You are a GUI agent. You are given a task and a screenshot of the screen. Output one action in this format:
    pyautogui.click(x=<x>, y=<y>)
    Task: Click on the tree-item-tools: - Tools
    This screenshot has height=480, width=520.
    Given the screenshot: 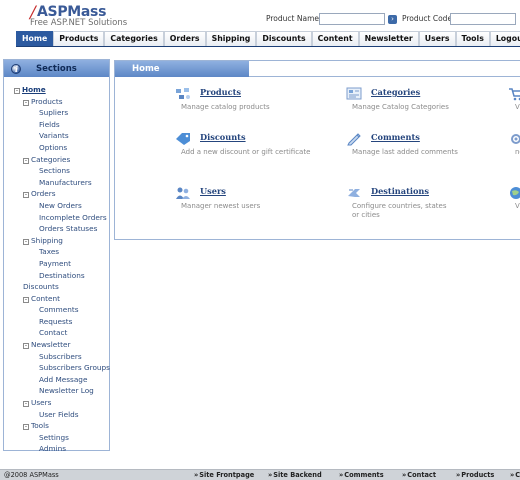 What is the action you would take?
    pyautogui.click(x=56, y=426)
    